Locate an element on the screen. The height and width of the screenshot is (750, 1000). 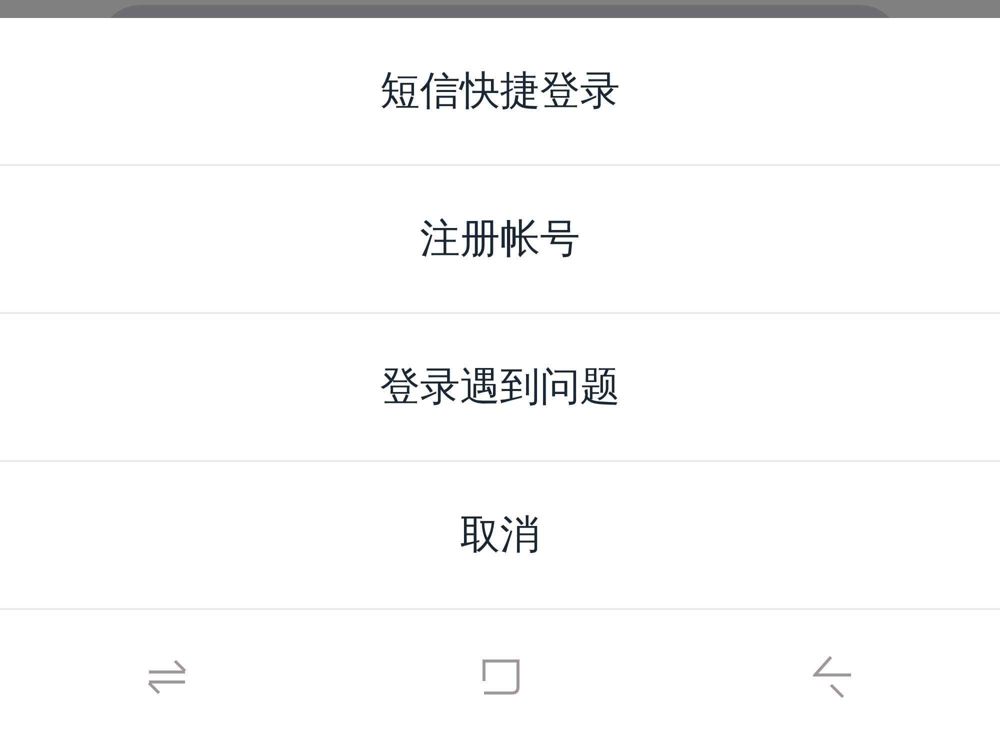
home-icon is located at coordinates (500, 677).